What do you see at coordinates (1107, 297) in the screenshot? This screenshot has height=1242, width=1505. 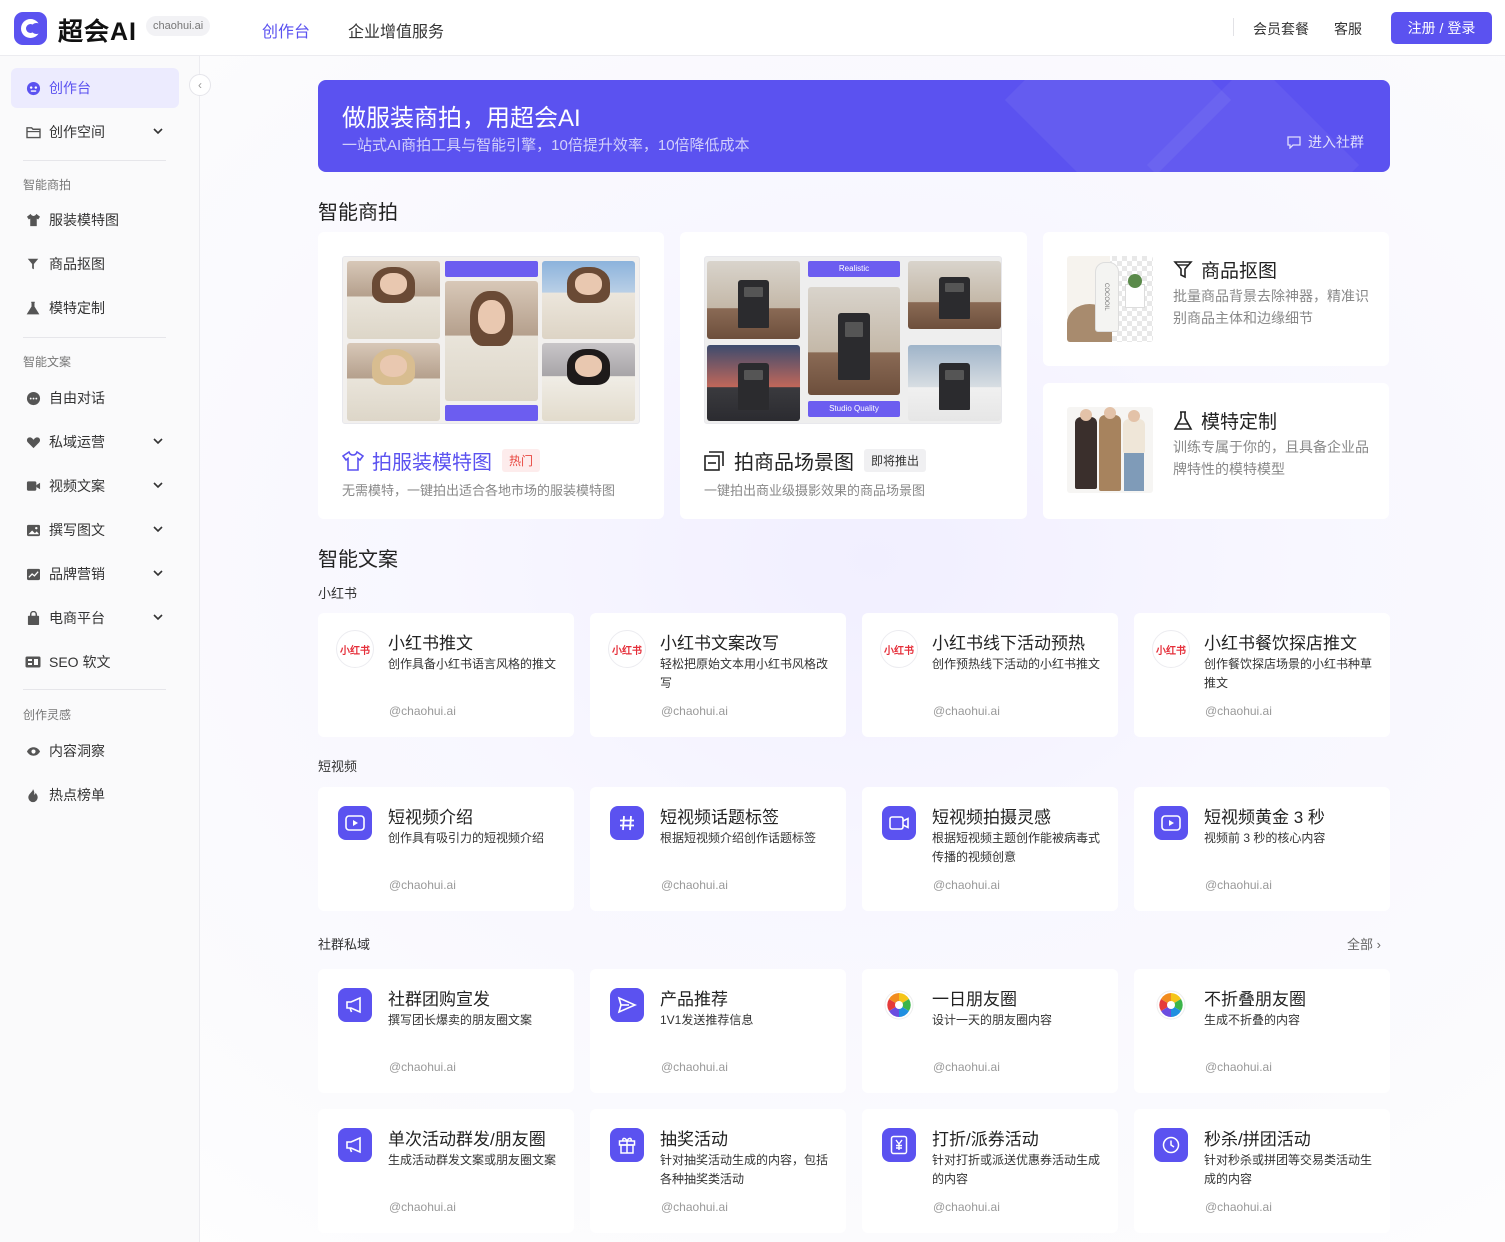 I see `product-label-text: COCOOIL` at bounding box center [1107, 297].